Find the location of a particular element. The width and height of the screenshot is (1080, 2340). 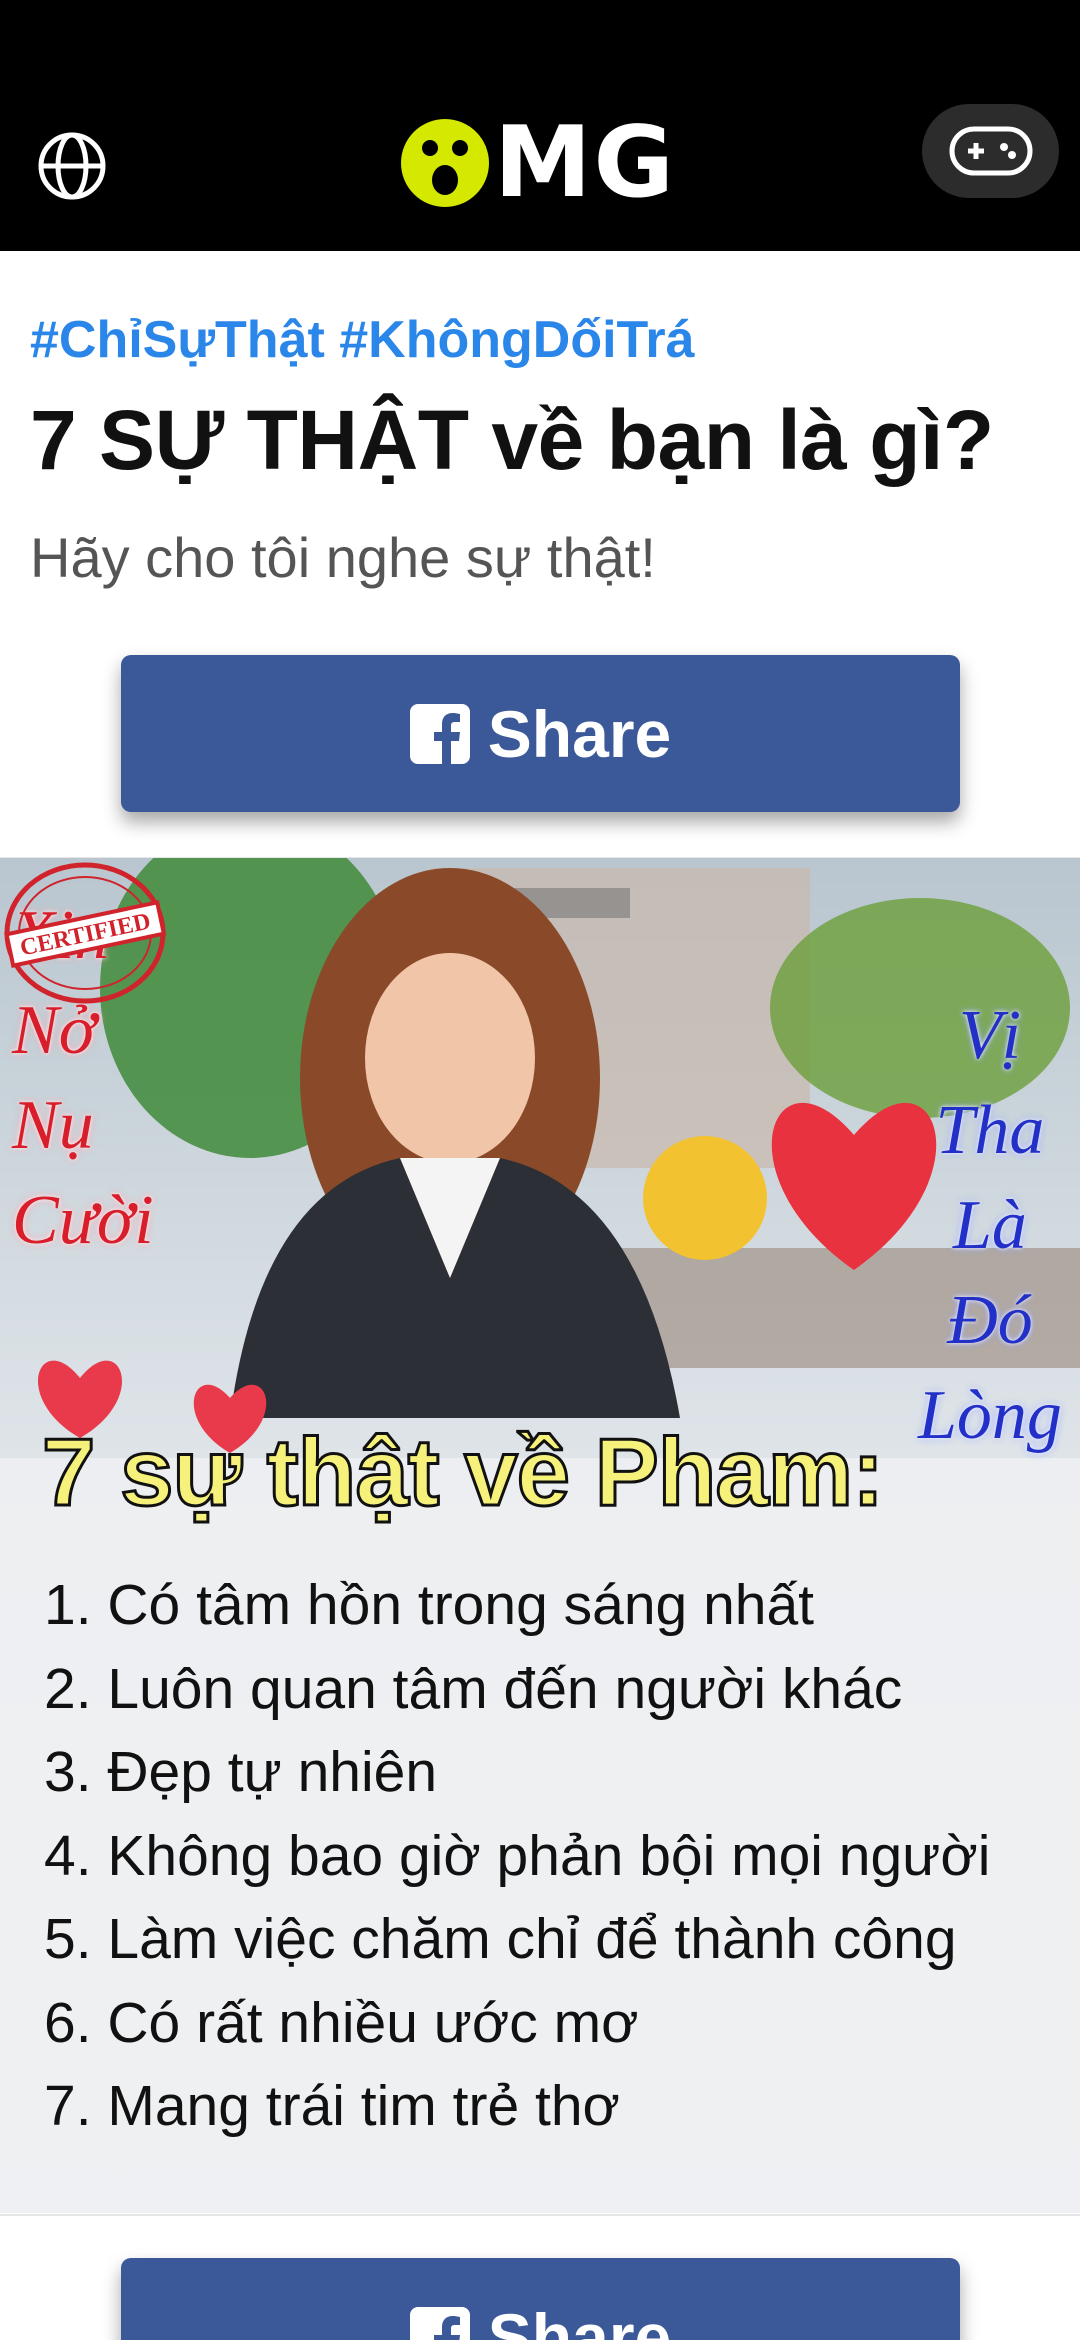

gamepad-icon is located at coordinates (990, 151).